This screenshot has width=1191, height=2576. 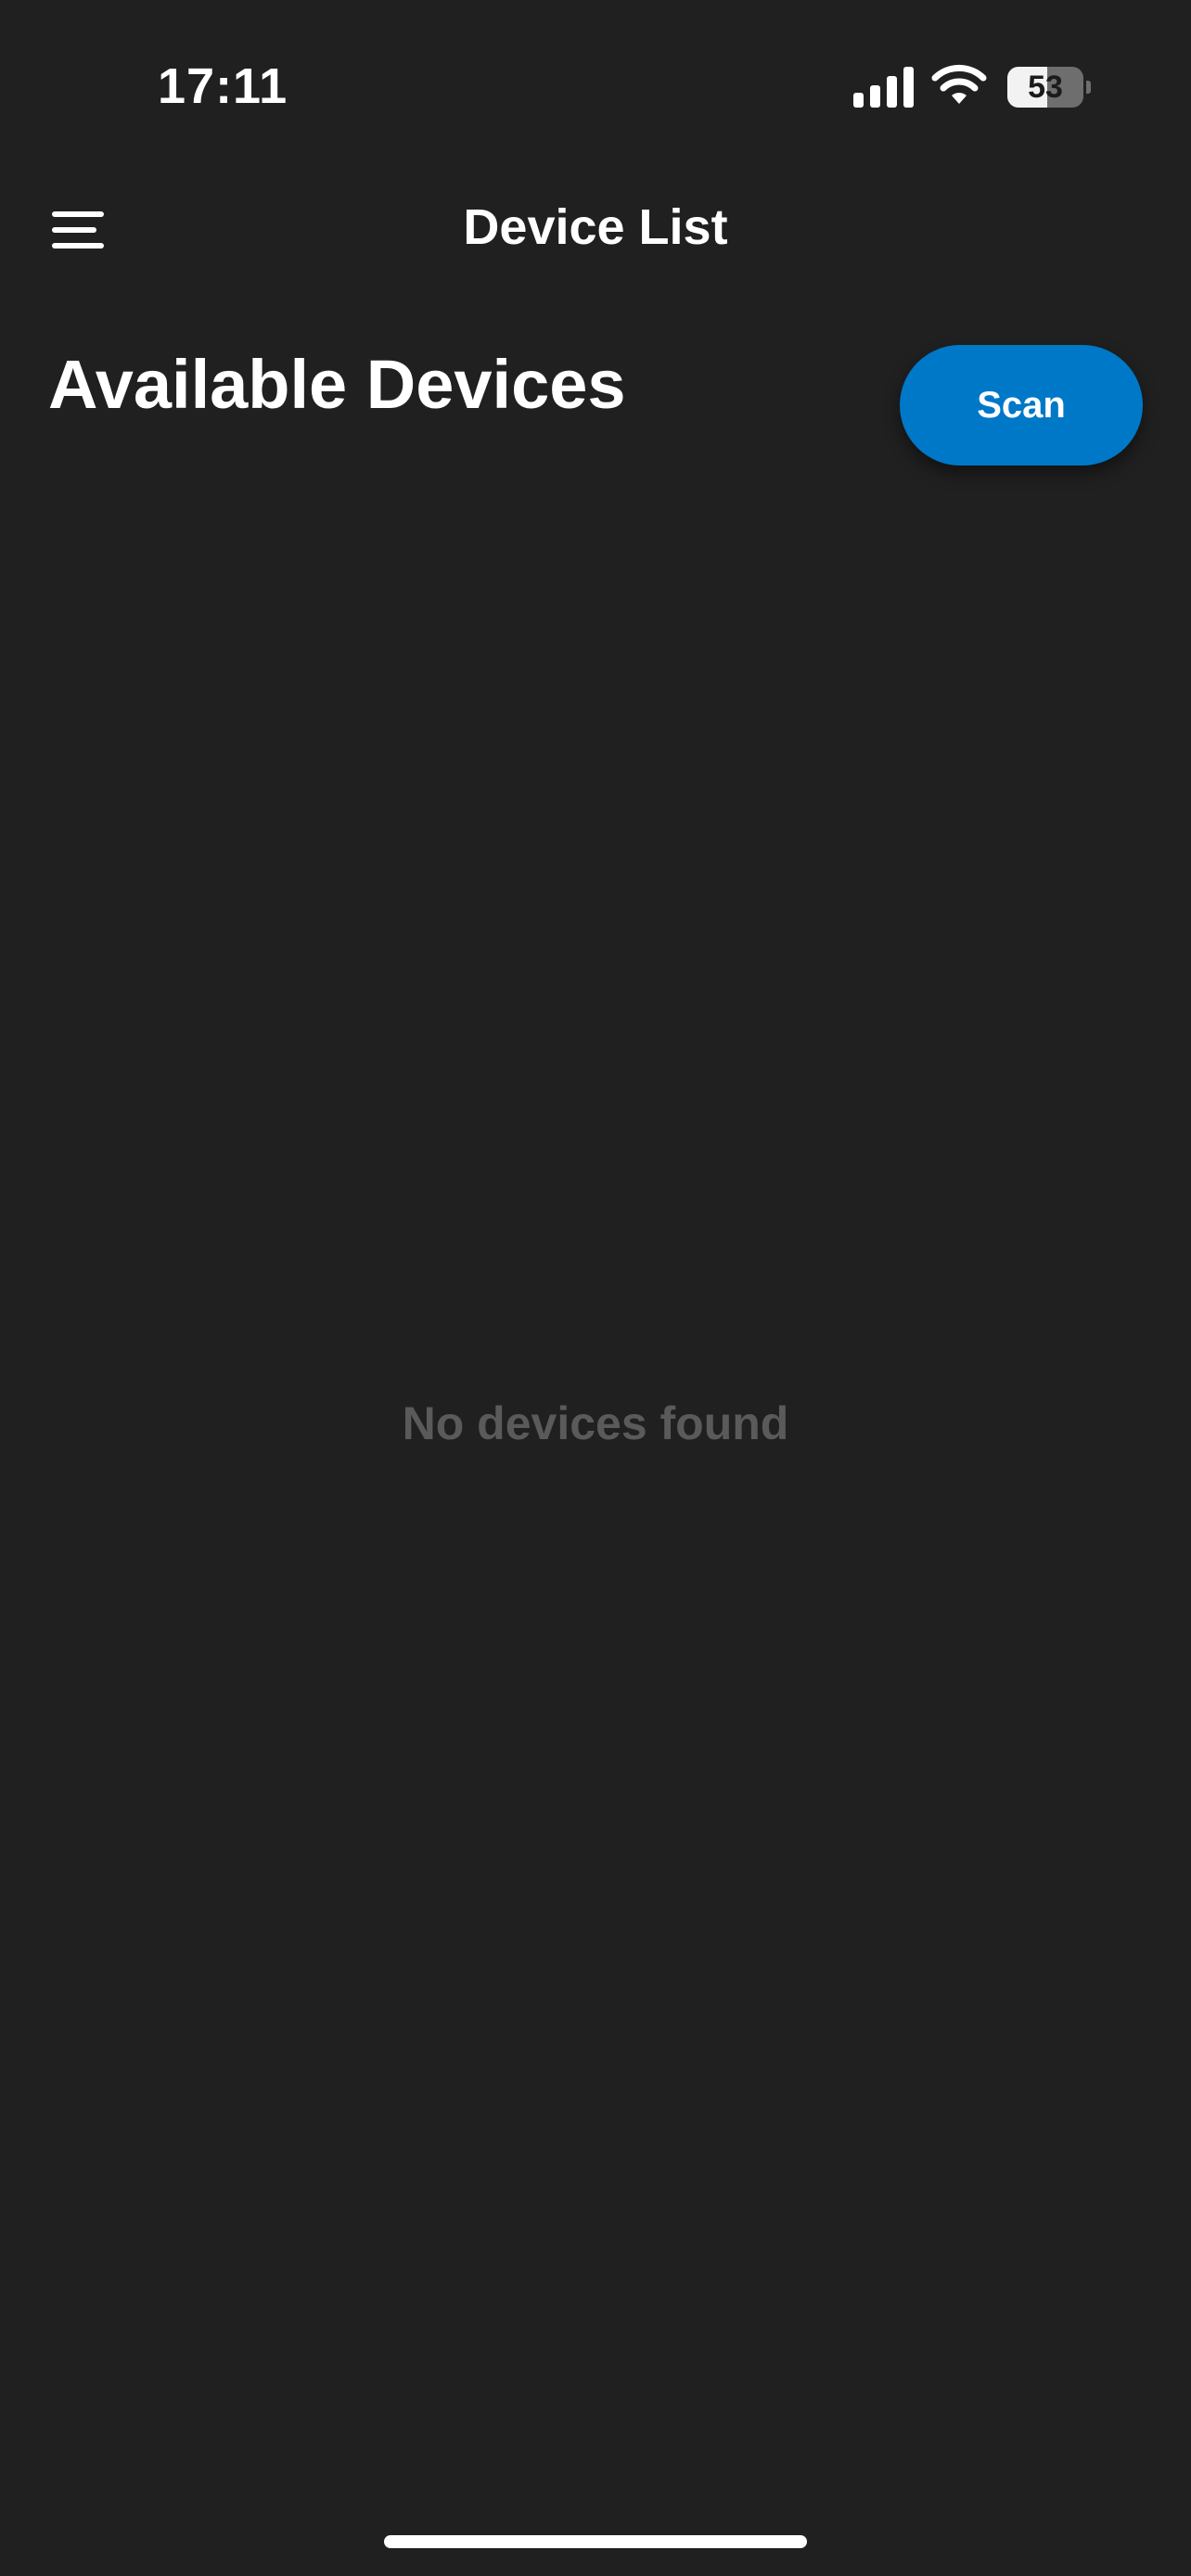 What do you see at coordinates (595, 1423) in the screenshot?
I see `empty-state-message: No devices found` at bounding box center [595, 1423].